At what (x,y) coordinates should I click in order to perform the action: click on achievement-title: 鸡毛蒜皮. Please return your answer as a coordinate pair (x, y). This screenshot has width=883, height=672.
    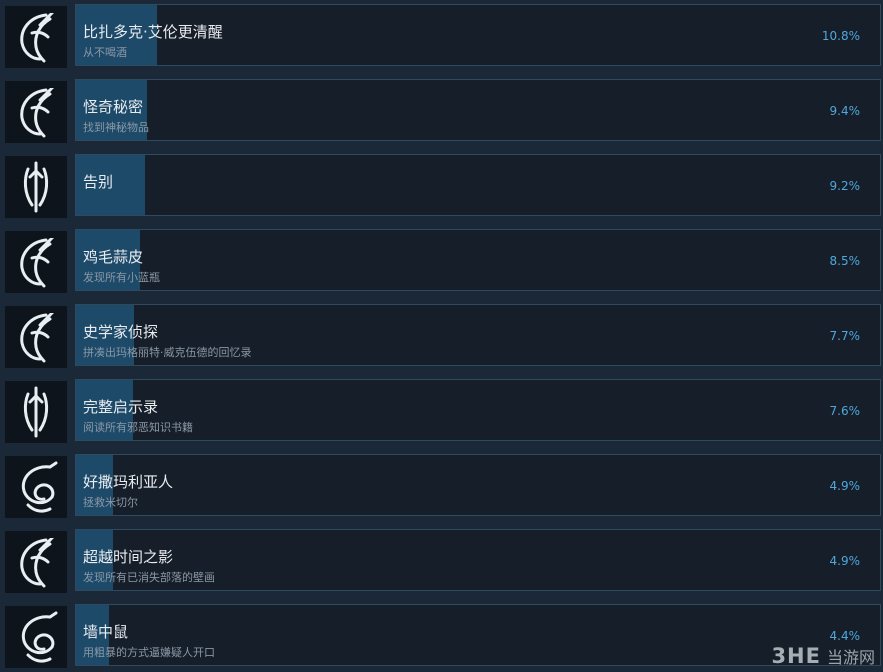
    Looking at the image, I should click on (113, 257).